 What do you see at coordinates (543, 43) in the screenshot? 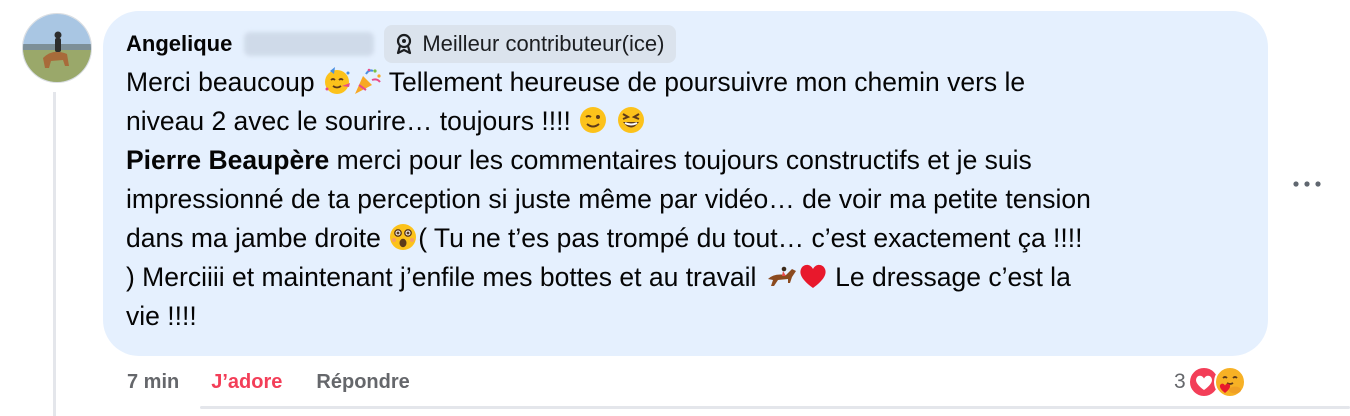
I see `badge-label: Meilleur contributeur(ice)` at bounding box center [543, 43].